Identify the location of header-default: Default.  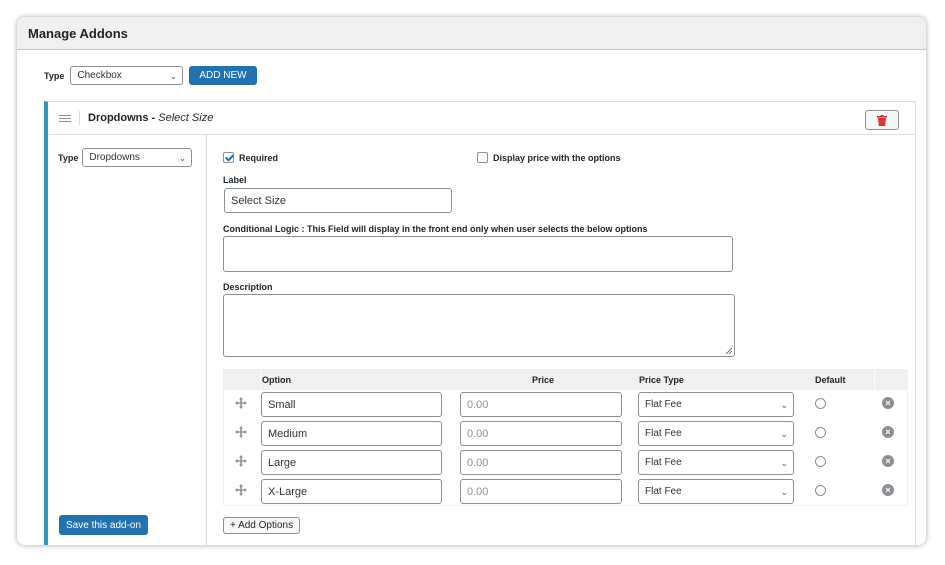
(830, 380).